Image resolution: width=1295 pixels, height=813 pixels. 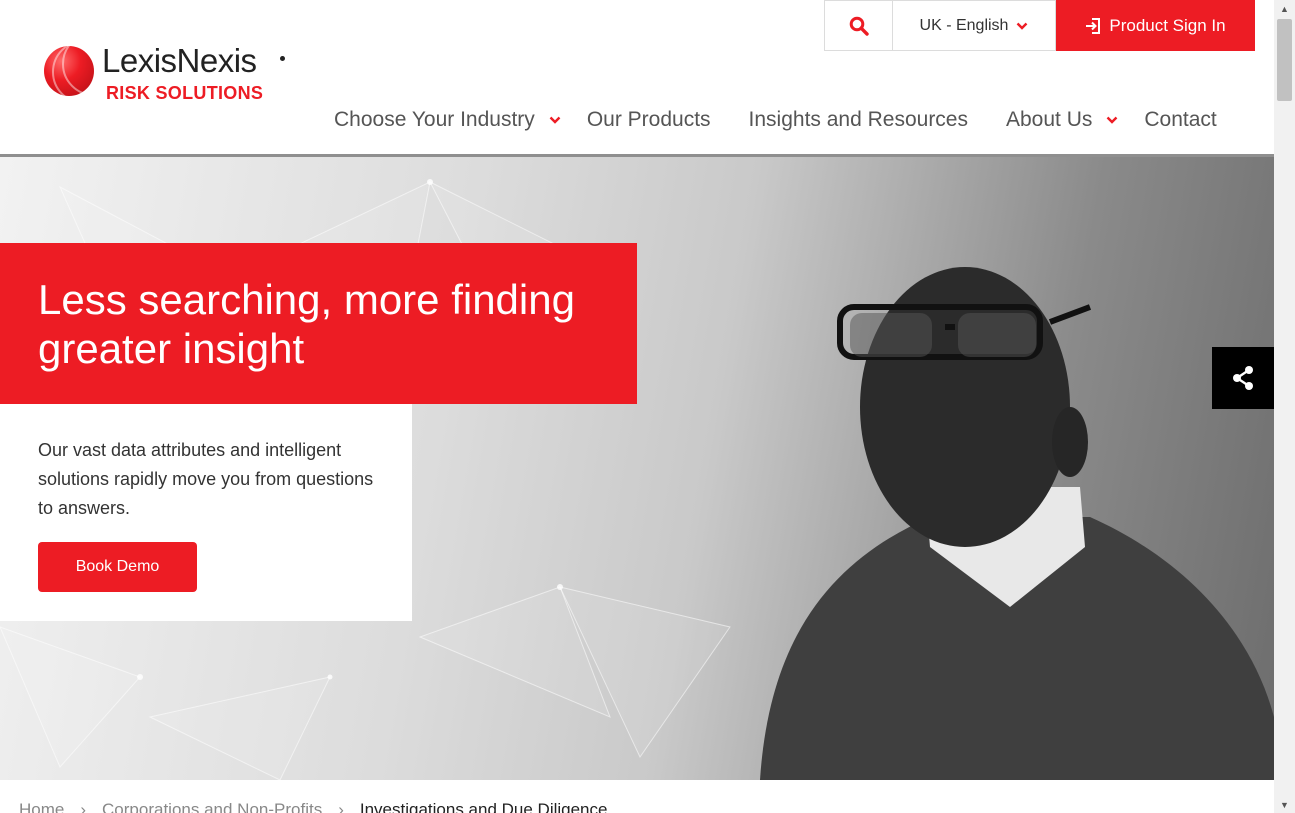 I want to click on search-button, so click(x=858, y=25).